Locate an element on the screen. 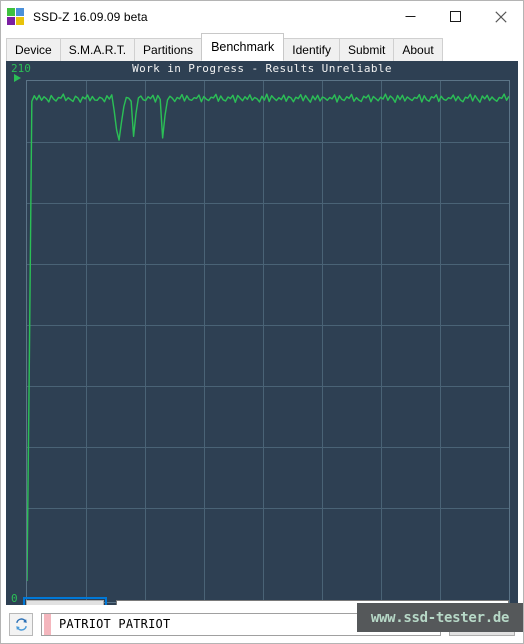 The height and width of the screenshot is (644, 524). window-controls is located at coordinates (455, 16).